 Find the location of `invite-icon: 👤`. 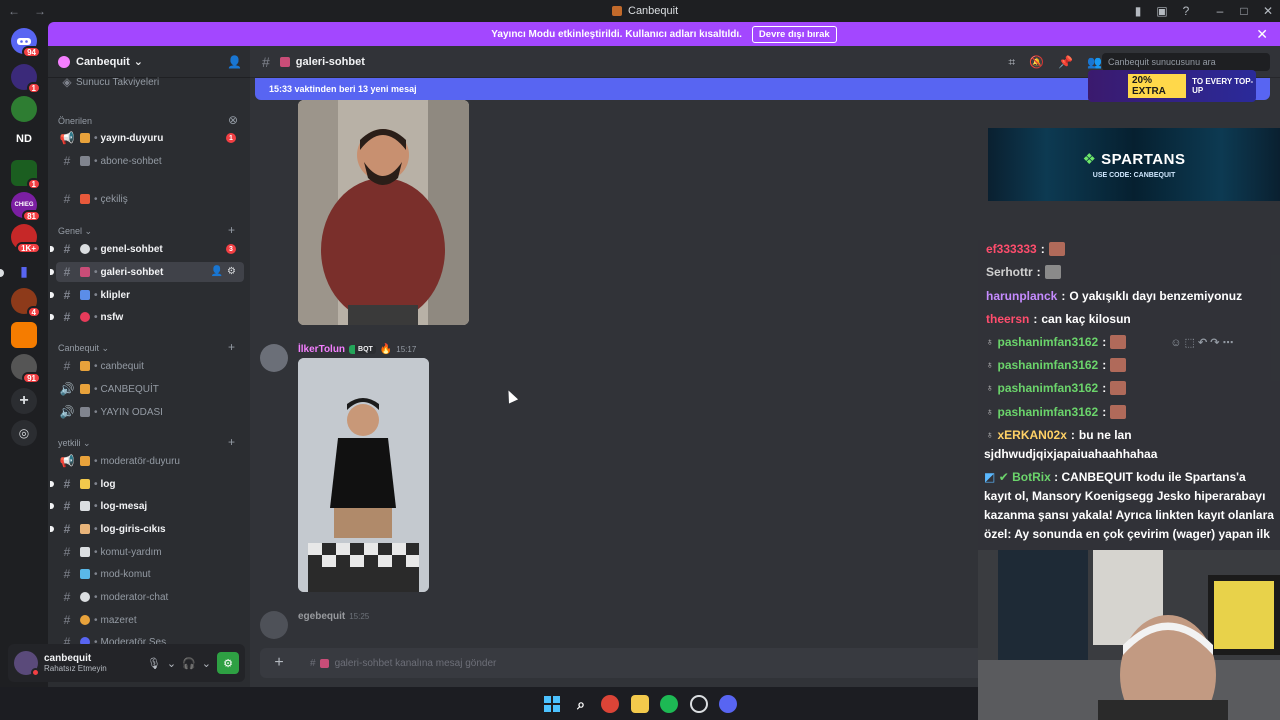

invite-icon: 👤 is located at coordinates (217, 271).